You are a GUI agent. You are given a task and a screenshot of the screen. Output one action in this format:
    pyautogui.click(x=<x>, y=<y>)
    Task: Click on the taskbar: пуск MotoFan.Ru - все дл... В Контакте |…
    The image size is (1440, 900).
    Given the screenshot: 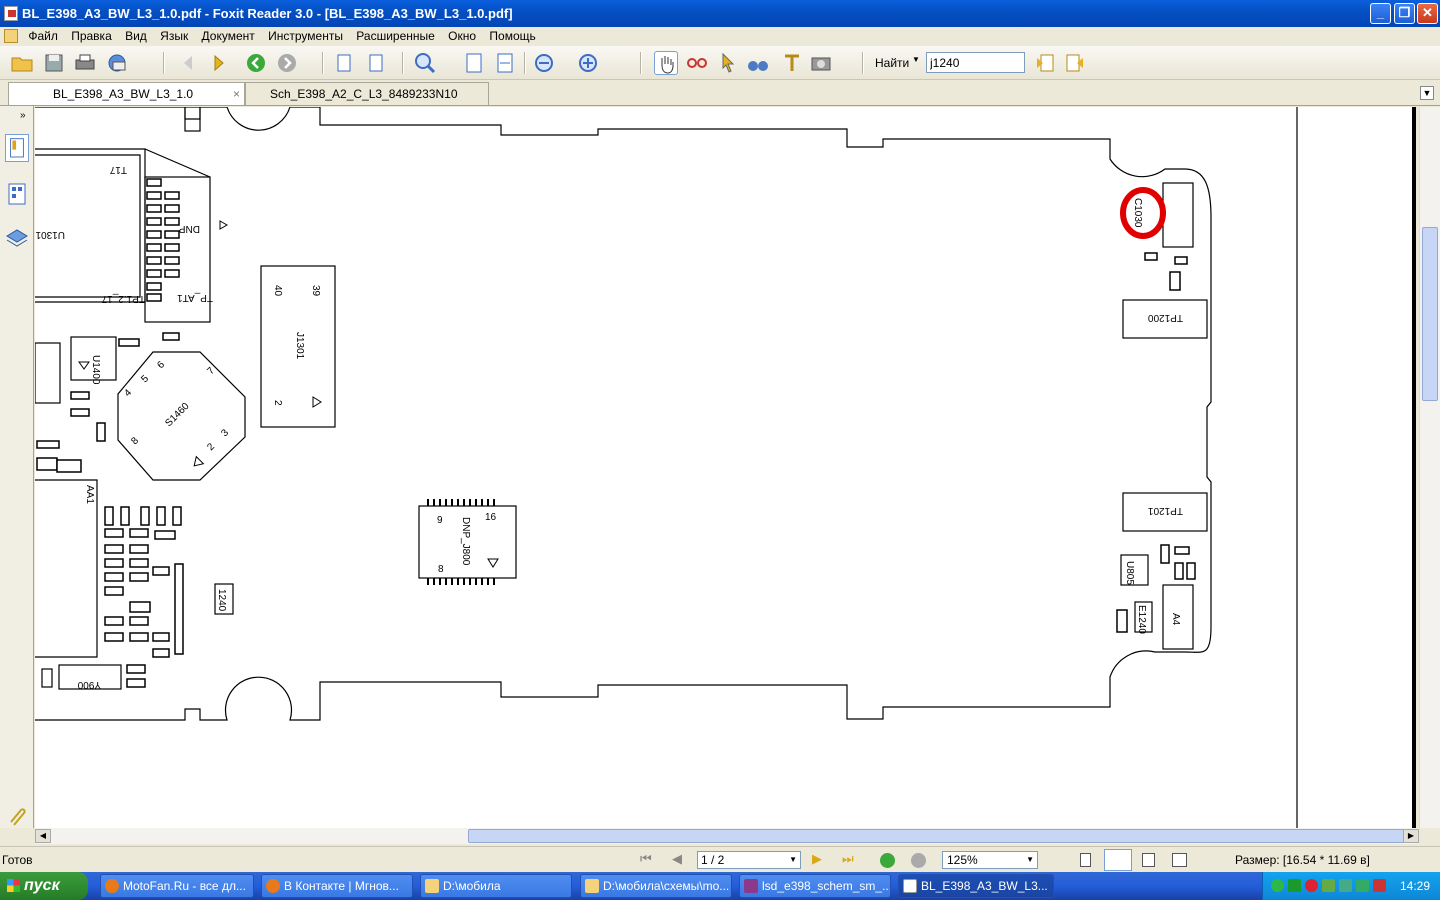 What is the action you would take?
    pyautogui.click(x=720, y=886)
    